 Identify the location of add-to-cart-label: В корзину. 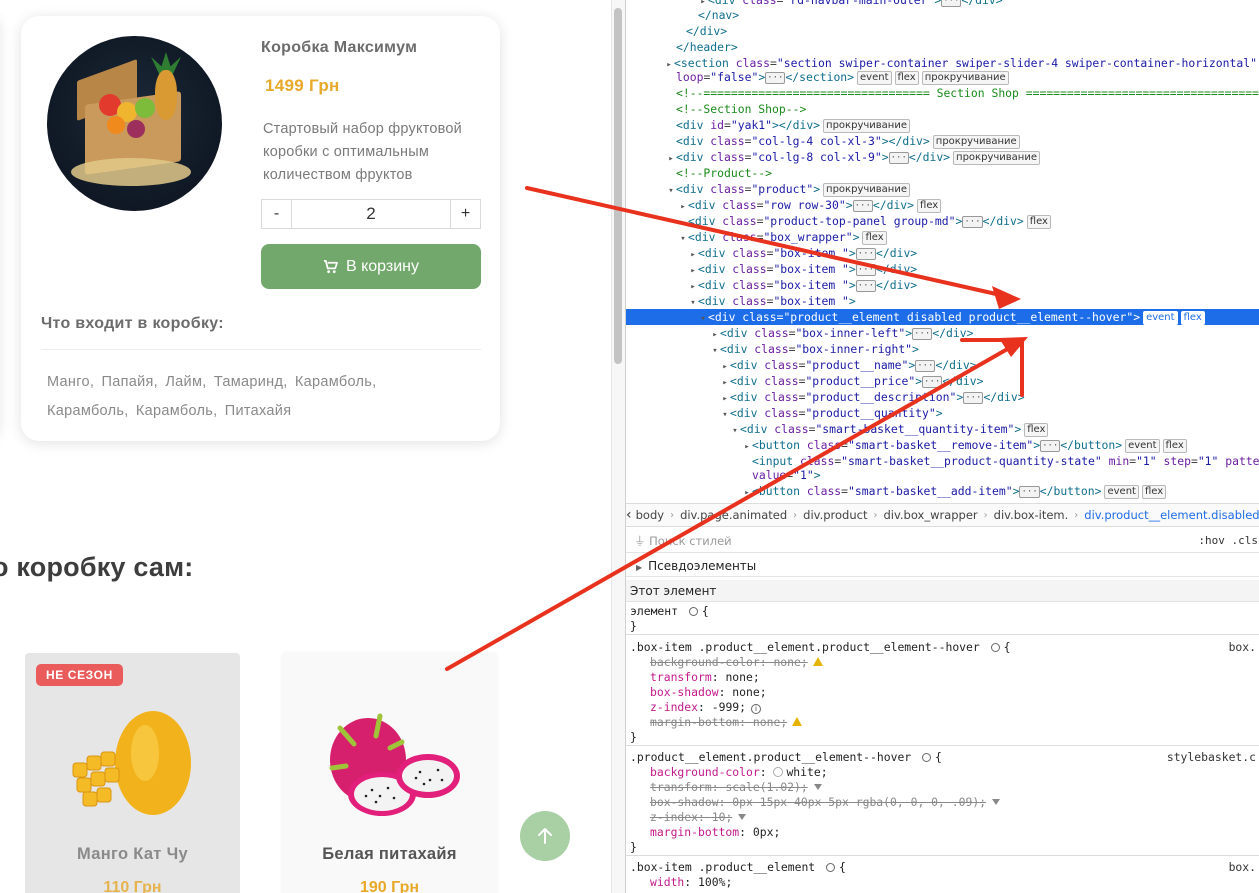
(382, 266).